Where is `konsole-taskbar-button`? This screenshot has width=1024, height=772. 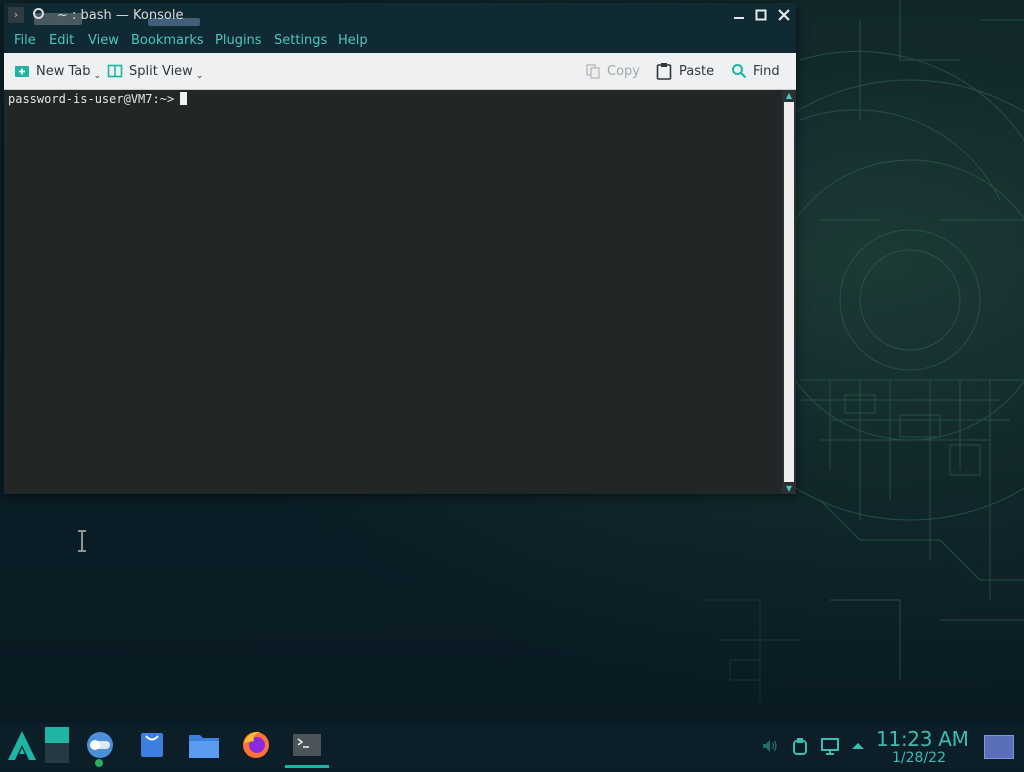
konsole-taskbar-button is located at coordinates (307, 745).